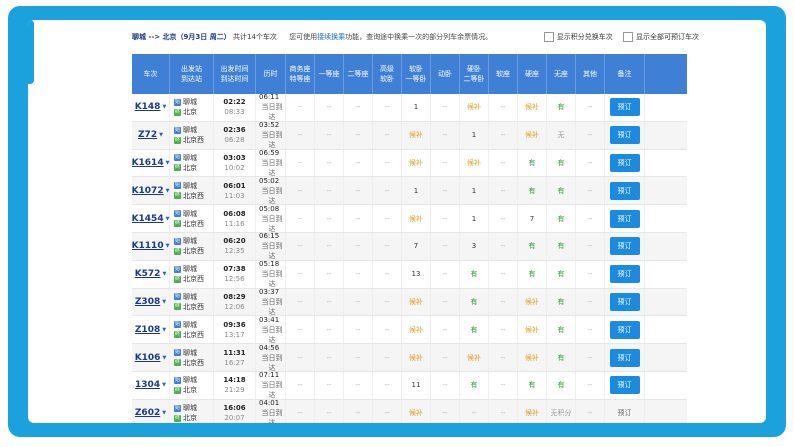 This screenshot has height=447, width=794. I want to click on seat-noseat-cell: 有, so click(561, 163).